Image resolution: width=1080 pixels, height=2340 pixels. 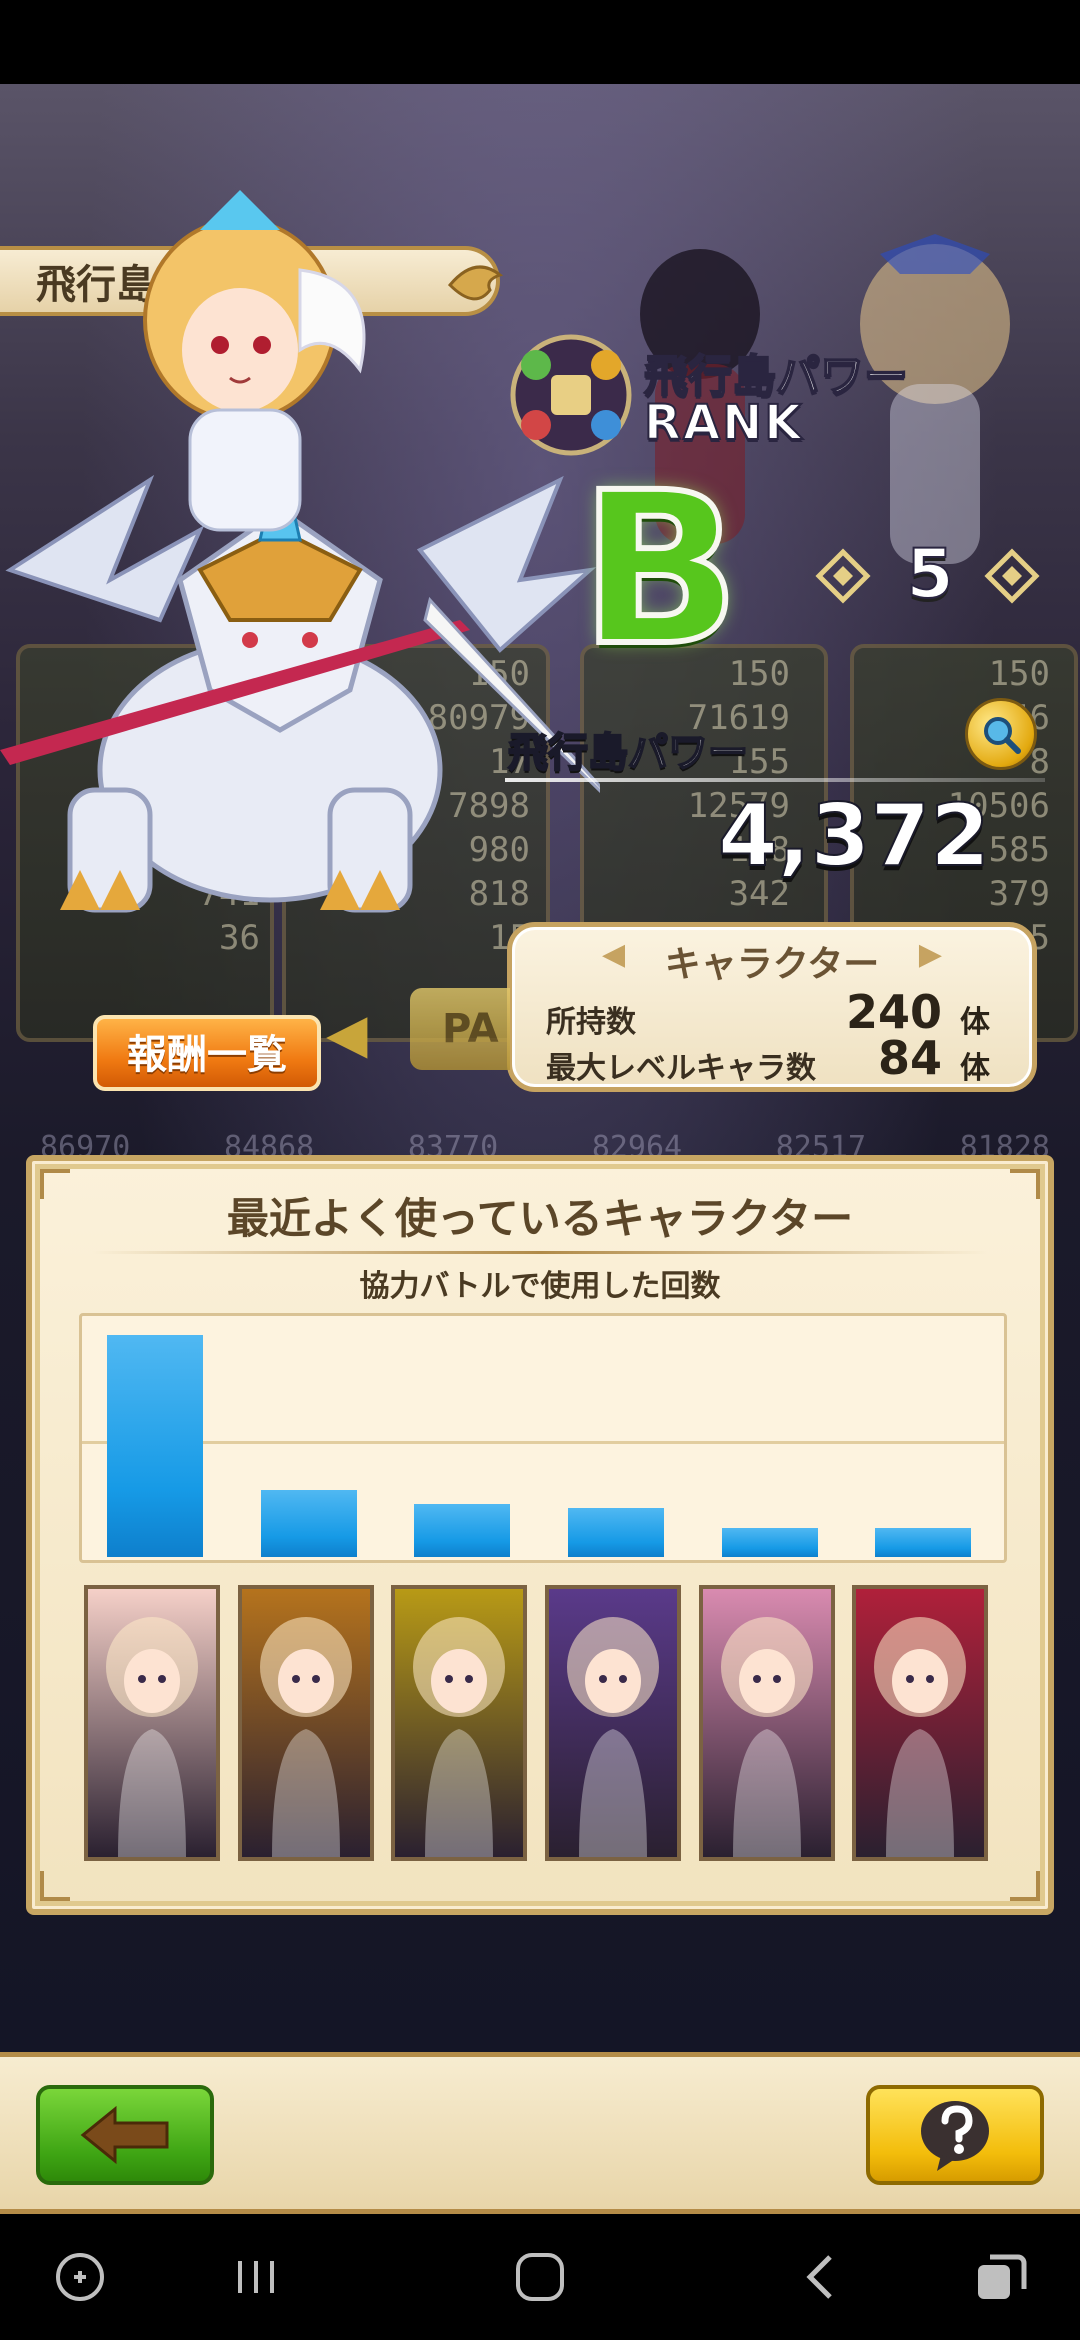 I want to click on magnifier-icon, so click(x=1002, y=735).